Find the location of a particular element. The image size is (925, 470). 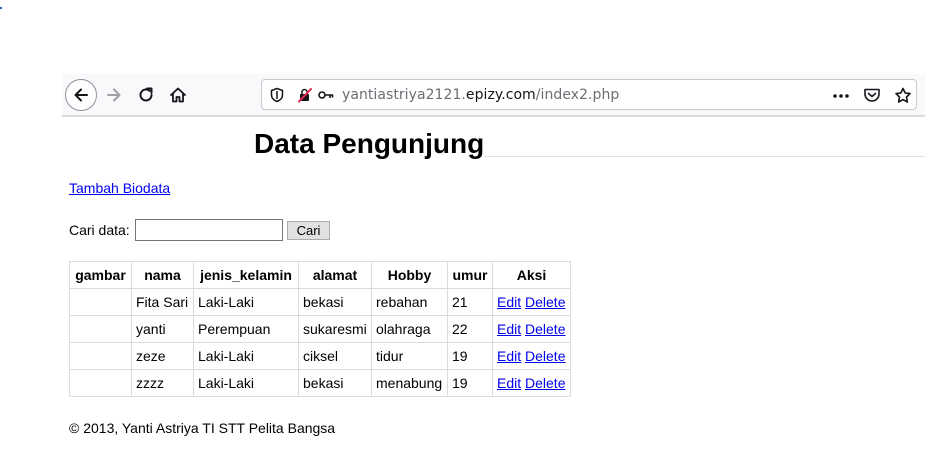

cell-alamat: ciksel is located at coordinates (335, 356).